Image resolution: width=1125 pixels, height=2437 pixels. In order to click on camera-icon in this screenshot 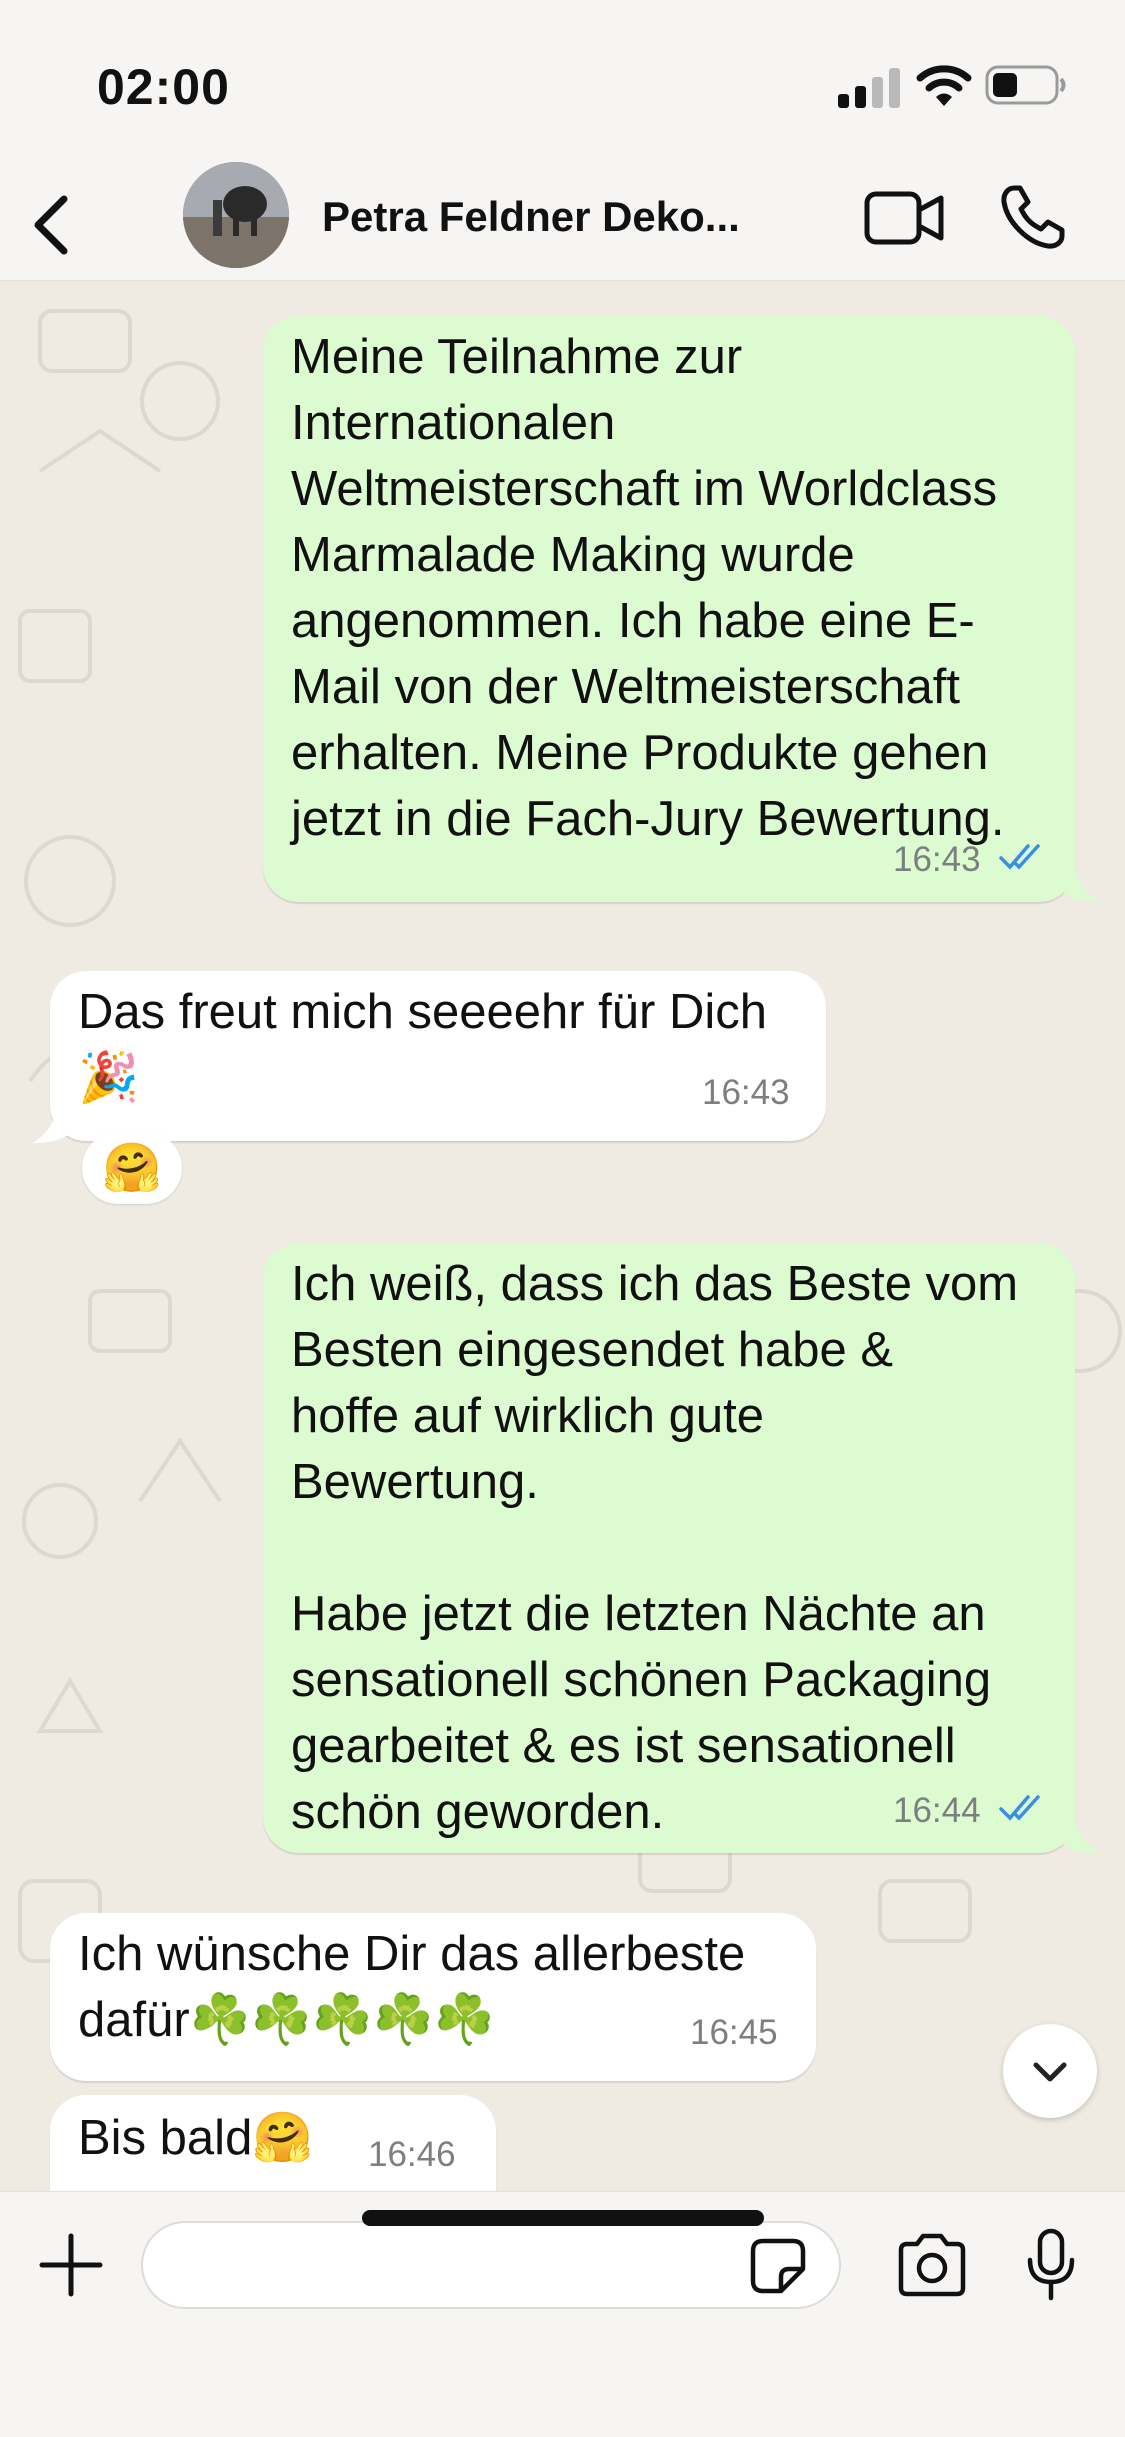, I will do `click(932, 2265)`.